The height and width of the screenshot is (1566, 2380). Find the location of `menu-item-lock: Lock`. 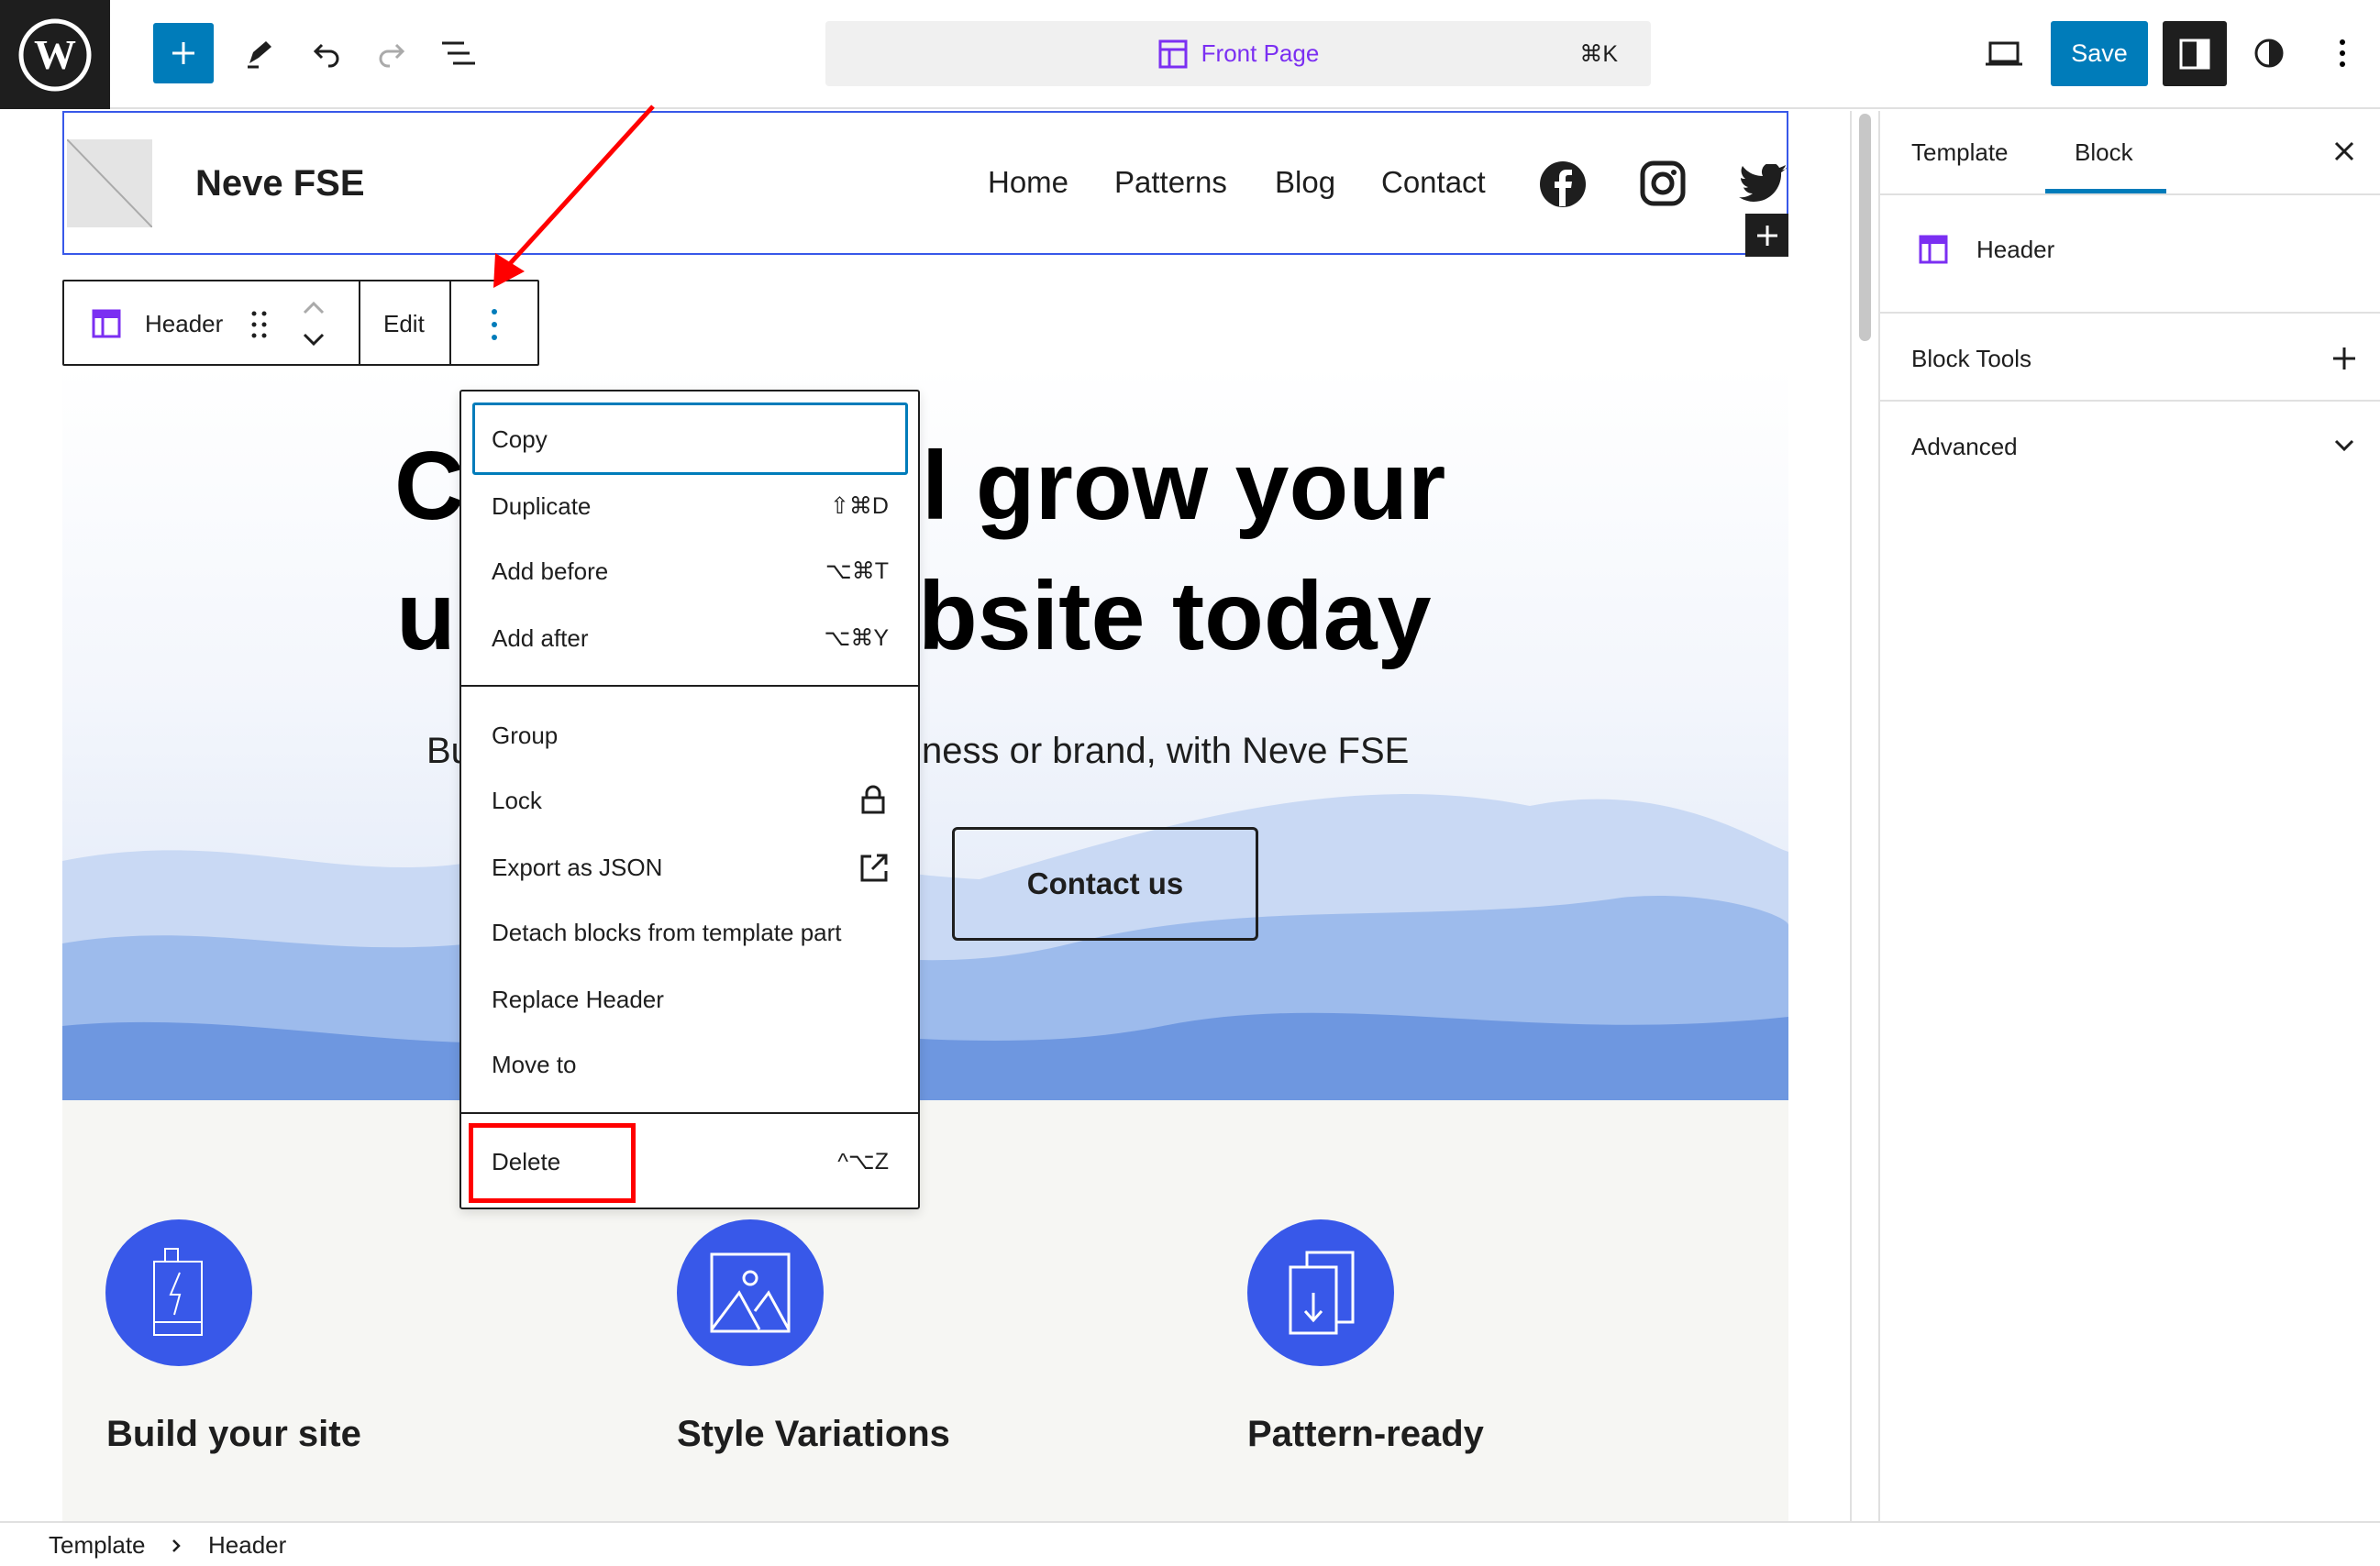

menu-item-lock: Lock is located at coordinates (689, 800).